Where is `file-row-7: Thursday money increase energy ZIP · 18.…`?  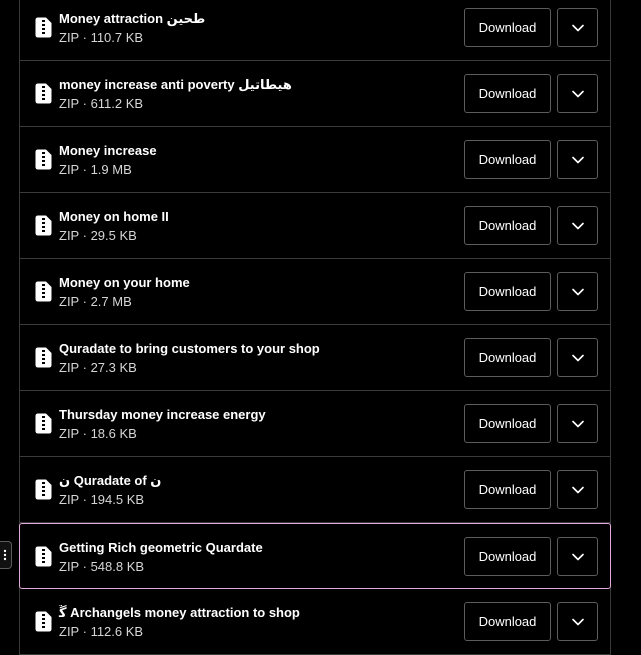 file-row-7: Thursday money increase energy ZIP · 18.… is located at coordinates (315, 424).